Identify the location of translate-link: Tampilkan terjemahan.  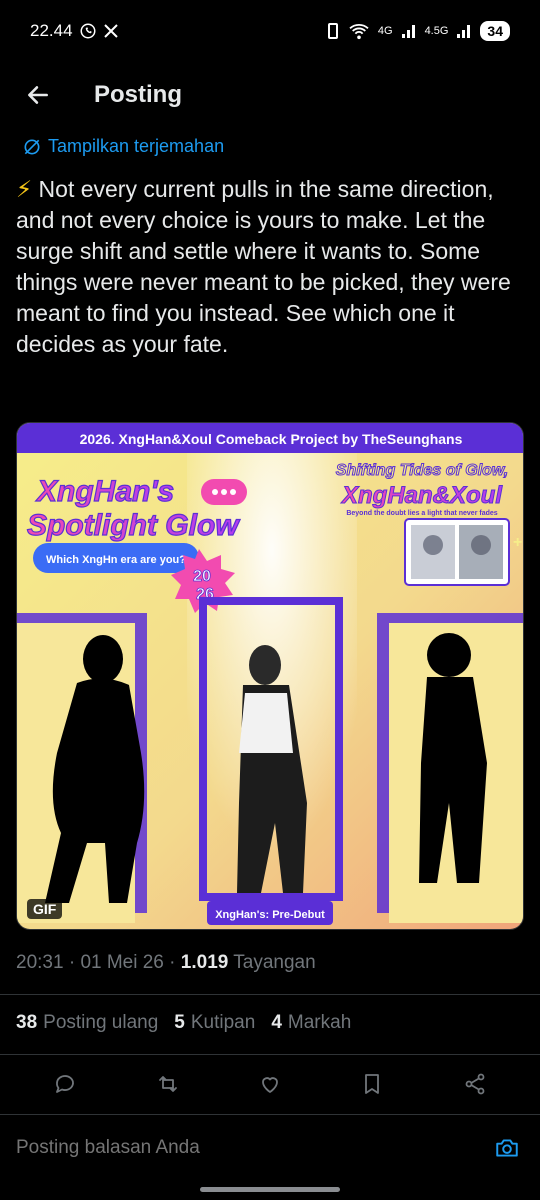
(123, 146).